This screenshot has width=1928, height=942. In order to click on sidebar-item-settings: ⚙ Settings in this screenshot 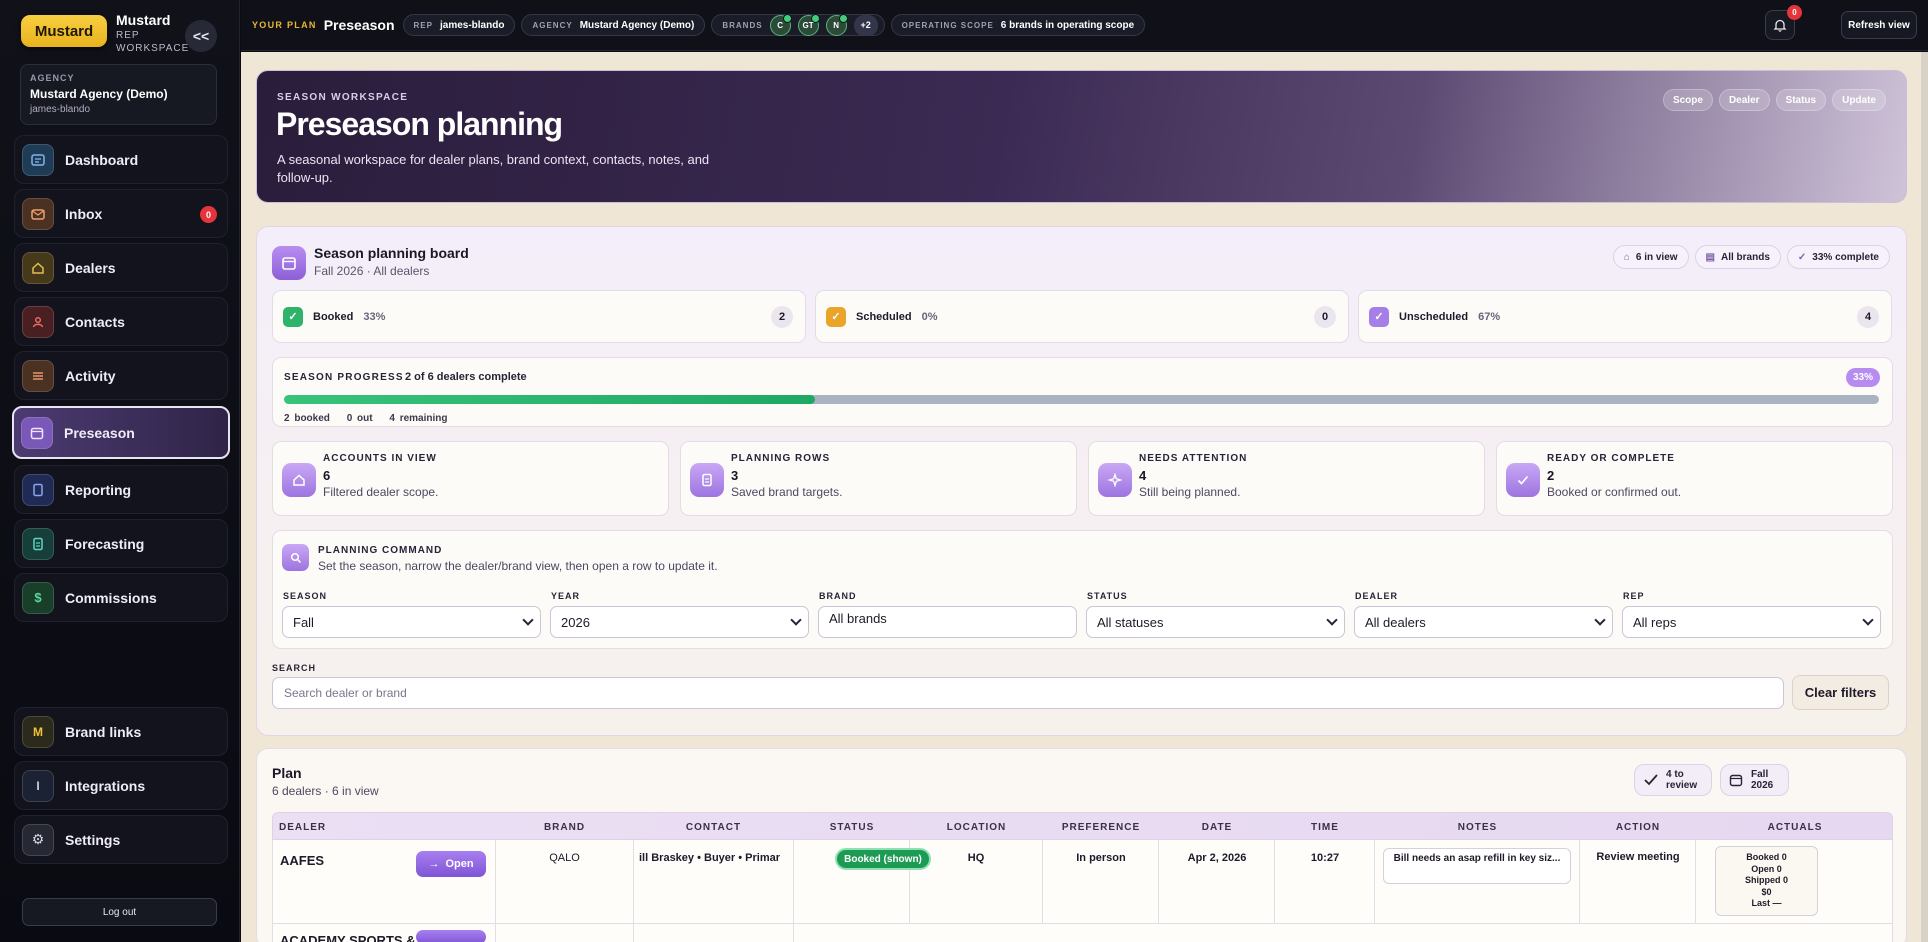, I will do `click(121, 839)`.